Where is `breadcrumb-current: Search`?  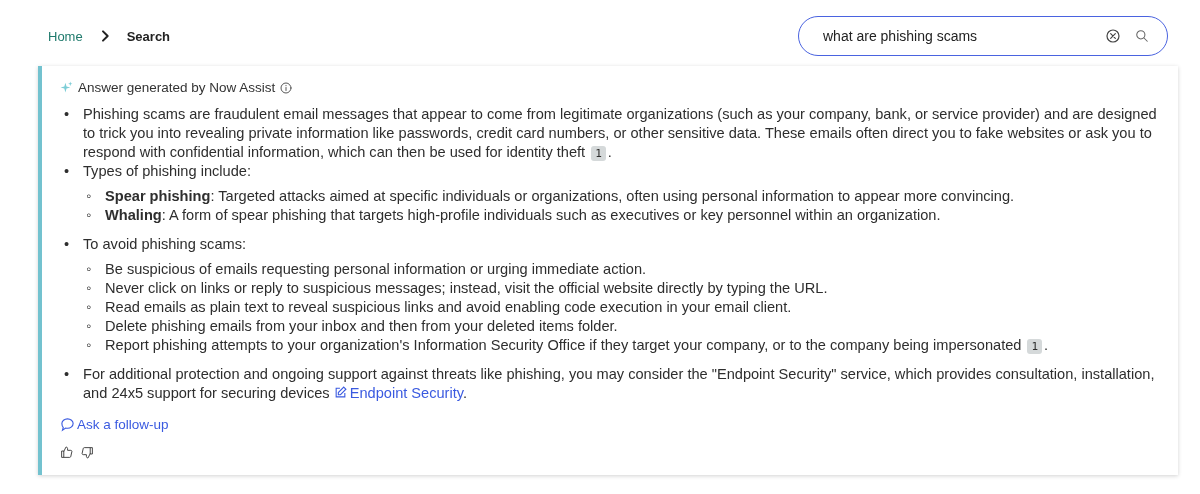 breadcrumb-current: Search is located at coordinates (148, 36).